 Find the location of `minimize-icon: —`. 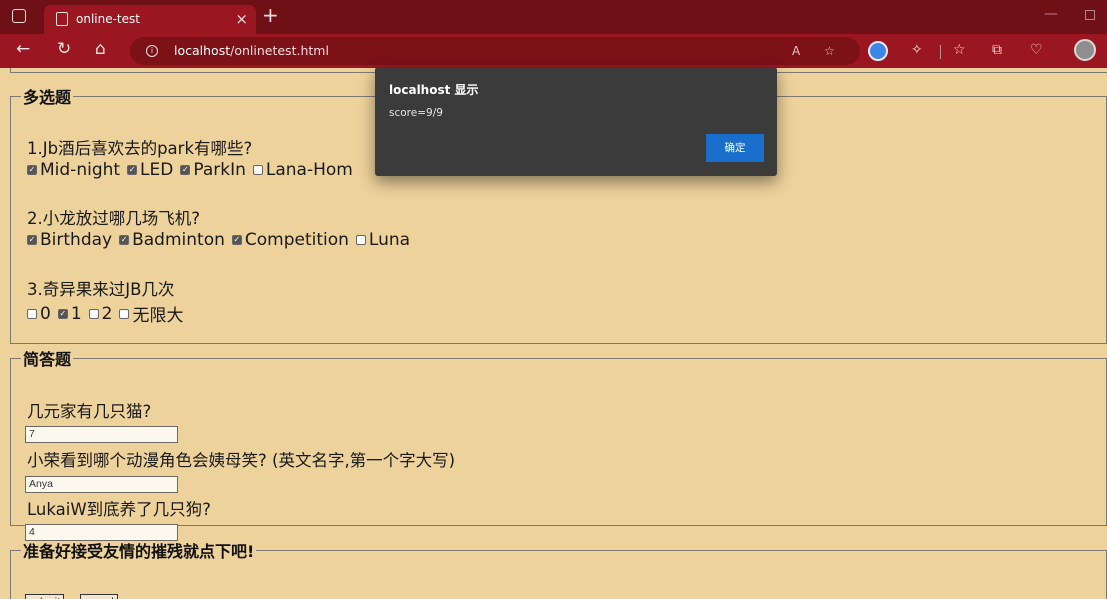

minimize-icon: — is located at coordinates (1051, 14).